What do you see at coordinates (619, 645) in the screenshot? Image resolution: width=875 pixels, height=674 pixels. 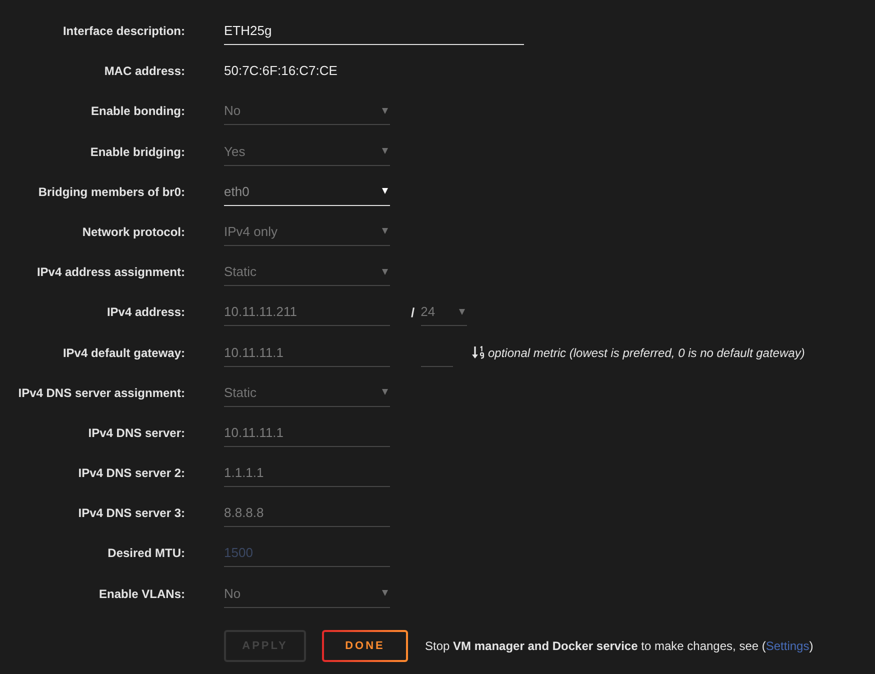 I see `changes-note: Stop VM manager and Docker service to make changes, see (Settings)` at bounding box center [619, 645].